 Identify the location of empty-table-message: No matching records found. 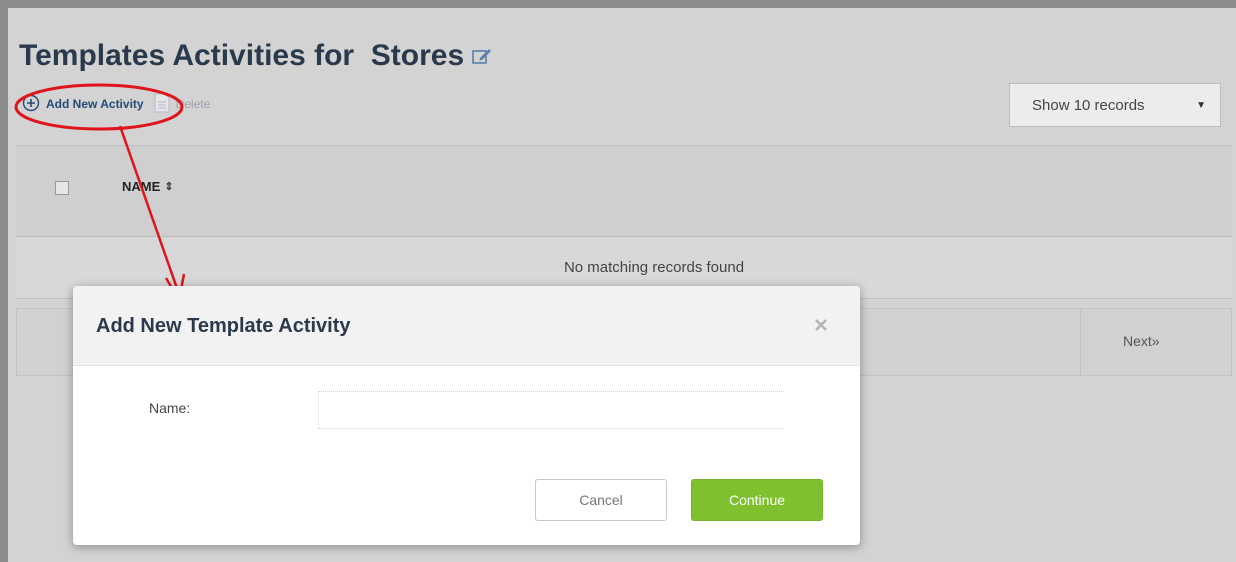
(654, 267).